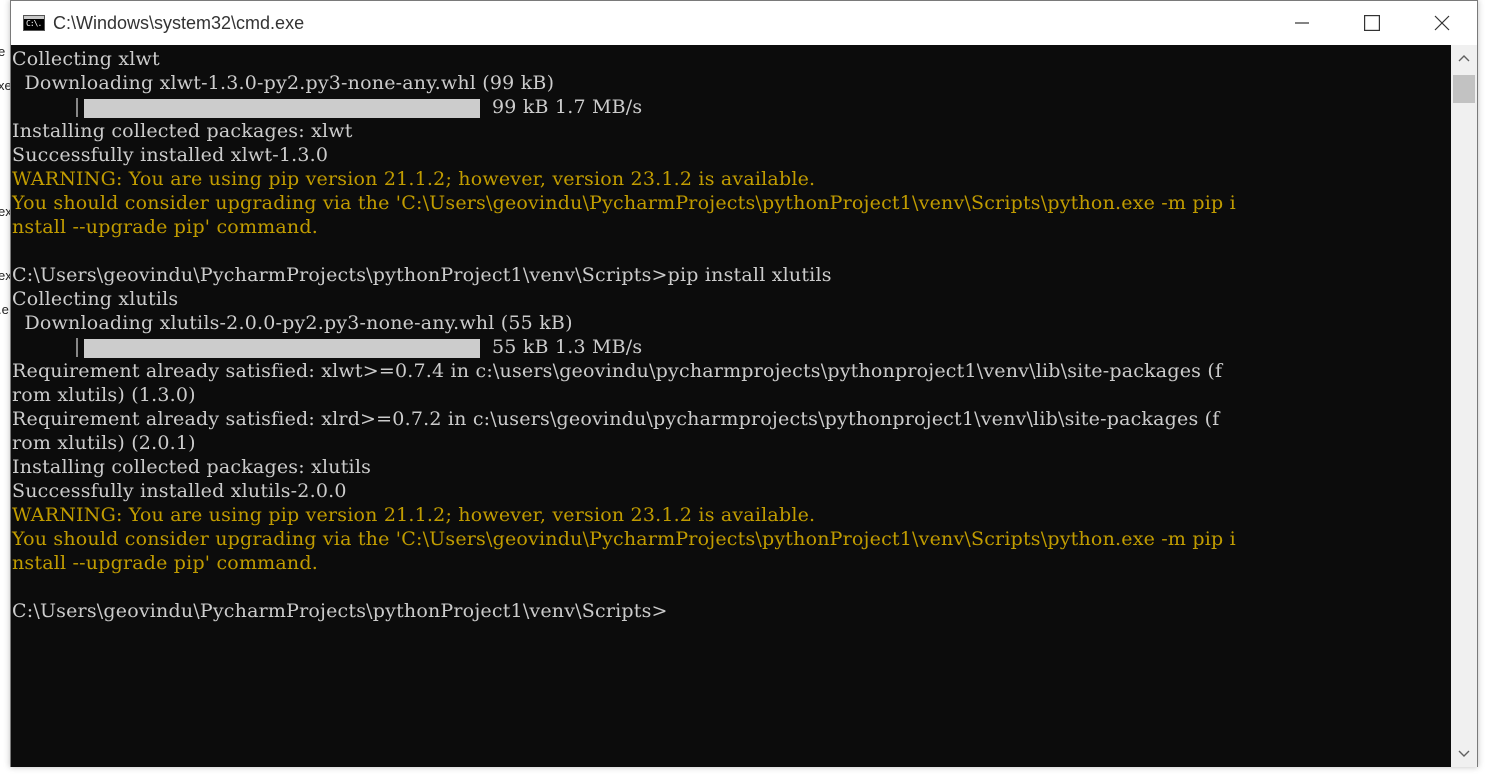 This screenshot has height=776, width=1488. What do you see at coordinates (1464, 406) in the screenshot?
I see `vertical-scrollbar` at bounding box center [1464, 406].